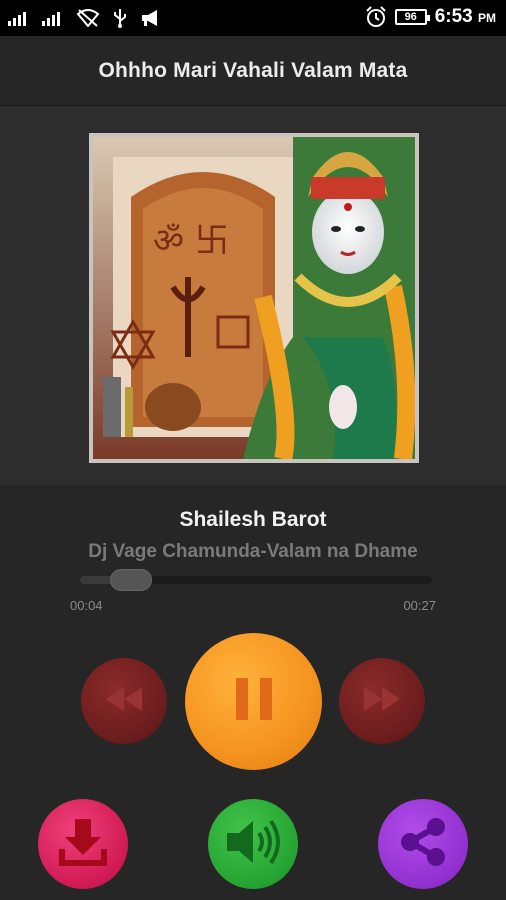 This screenshot has width=506, height=900. I want to click on pause-icon, so click(254, 701).